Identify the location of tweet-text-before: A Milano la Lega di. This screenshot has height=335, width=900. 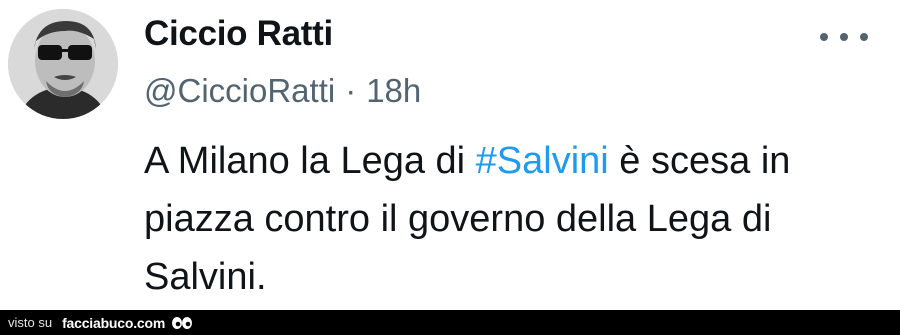
(310, 161).